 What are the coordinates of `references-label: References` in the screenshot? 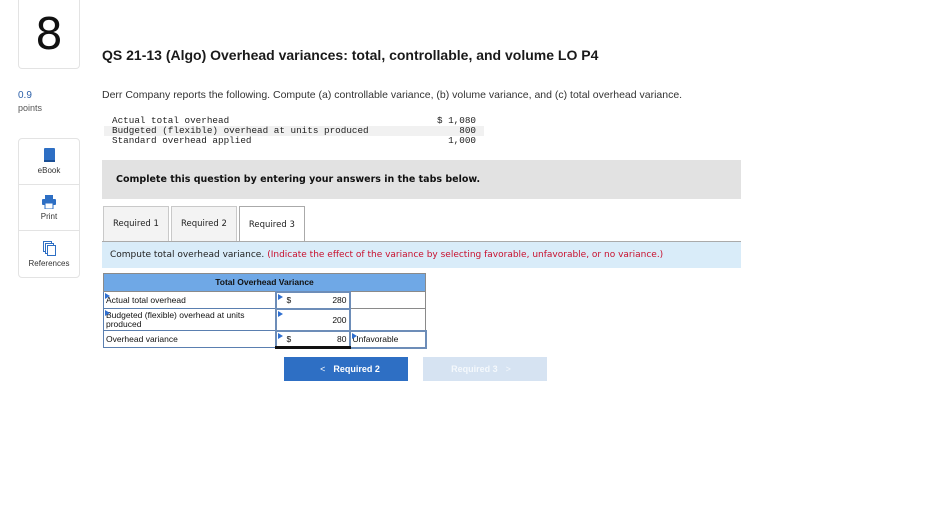 It's located at (49, 263).